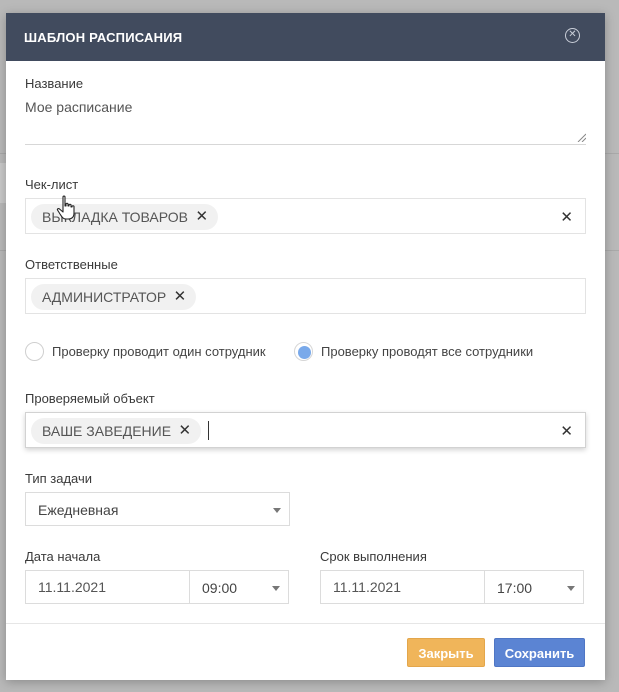 Image resolution: width=619 pixels, height=692 pixels. Describe the element at coordinates (305, 623) in the screenshot. I see `footer-divider` at that location.